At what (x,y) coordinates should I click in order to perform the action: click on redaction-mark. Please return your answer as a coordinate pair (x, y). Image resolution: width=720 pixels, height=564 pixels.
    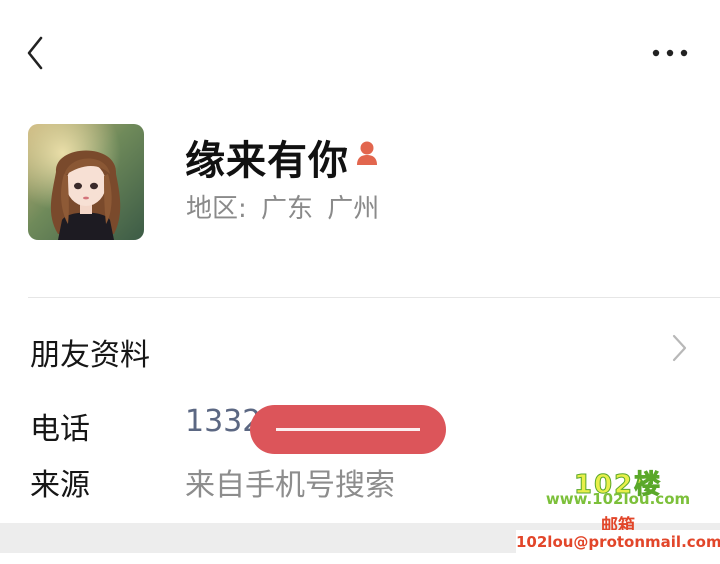
    Looking at the image, I should click on (348, 429).